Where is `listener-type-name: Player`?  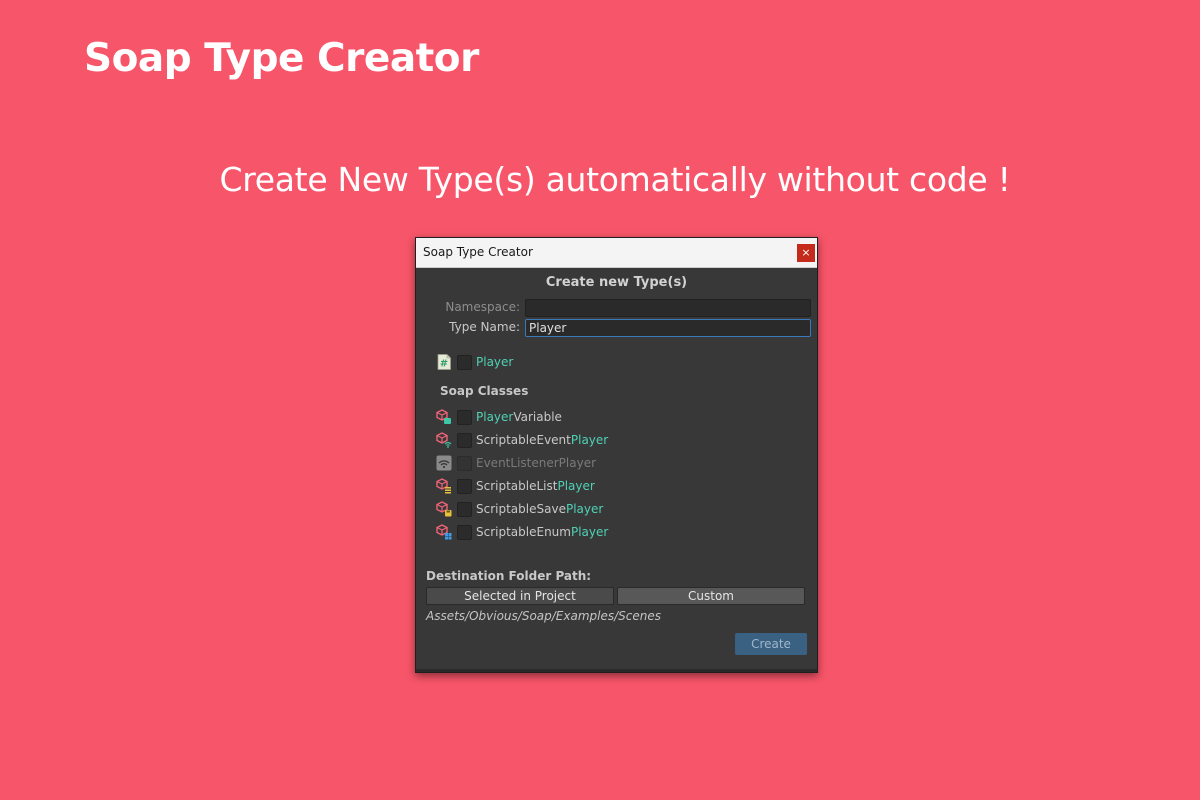
listener-type-name: Player is located at coordinates (577, 463).